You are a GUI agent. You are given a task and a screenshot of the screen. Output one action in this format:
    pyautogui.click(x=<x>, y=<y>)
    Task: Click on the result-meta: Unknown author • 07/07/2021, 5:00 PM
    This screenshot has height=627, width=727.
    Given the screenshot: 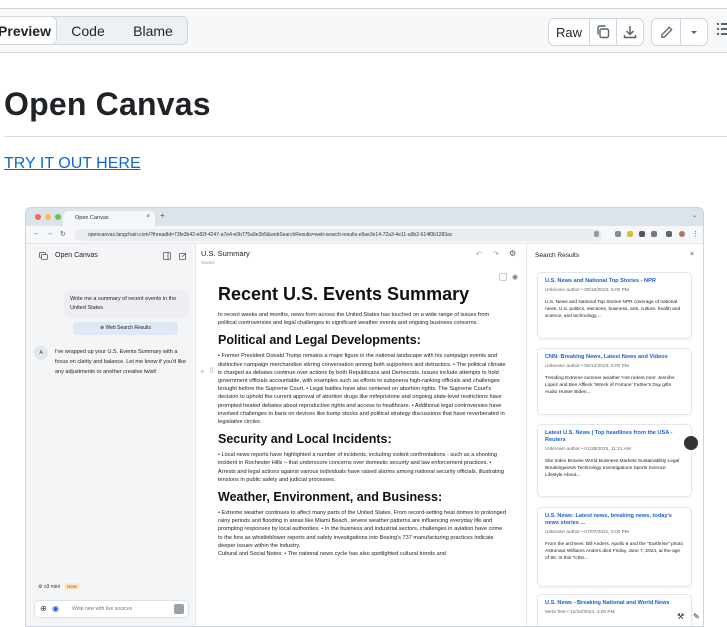 What is the action you would take?
    pyautogui.click(x=587, y=532)
    